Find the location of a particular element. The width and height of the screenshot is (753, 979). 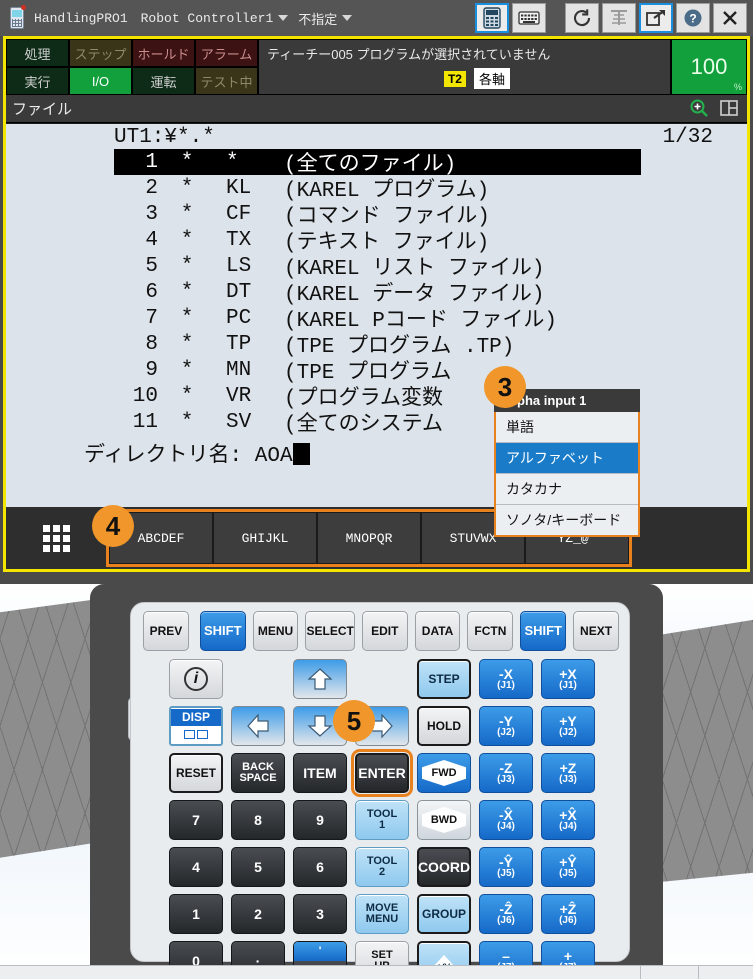

arrow-left-key is located at coordinates (258, 726).